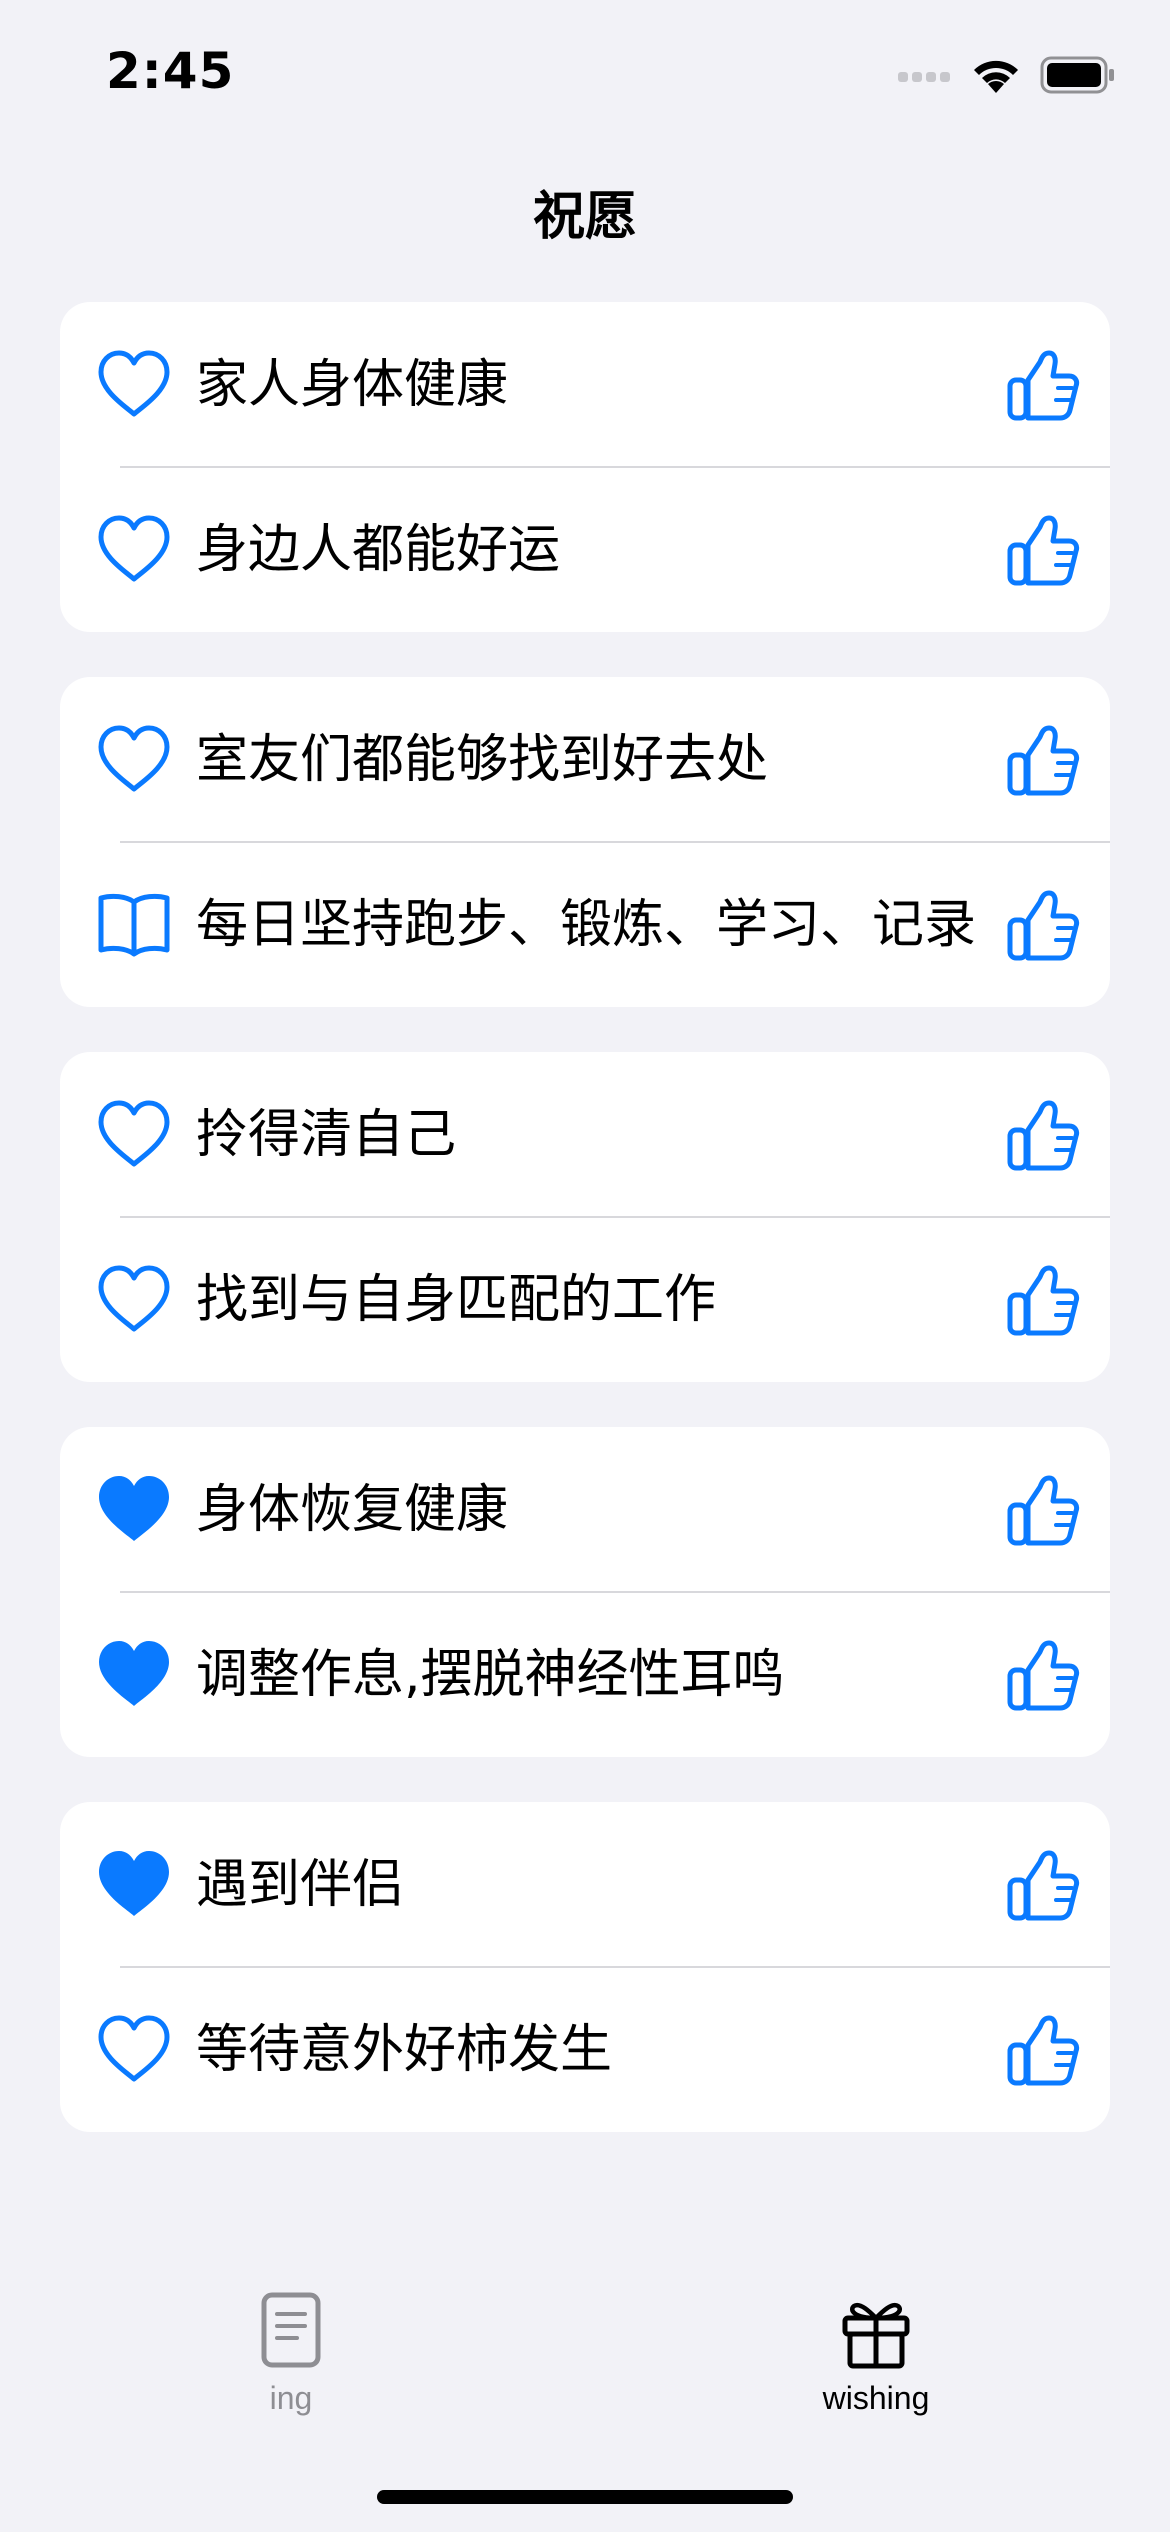 The height and width of the screenshot is (2532, 1170). What do you see at coordinates (924, 77) in the screenshot?
I see `cellular-signal-icon` at bounding box center [924, 77].